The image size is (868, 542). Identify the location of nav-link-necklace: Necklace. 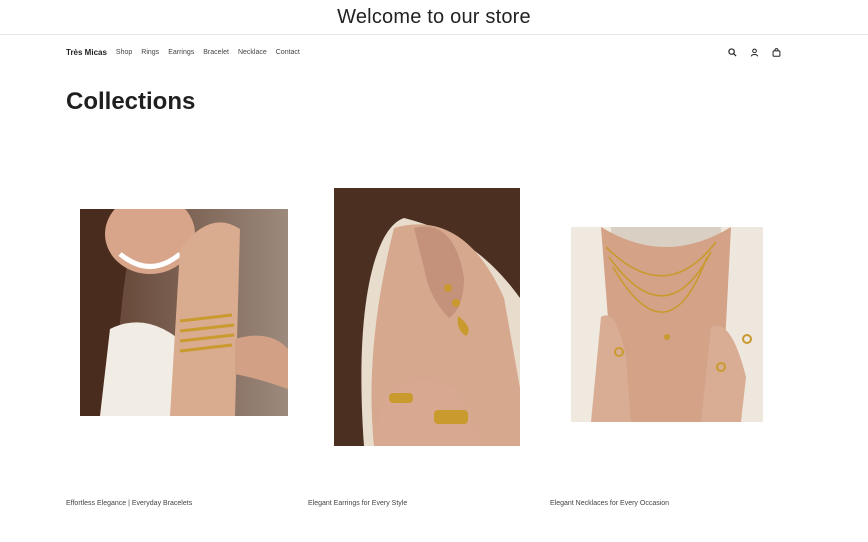
(252, 52).